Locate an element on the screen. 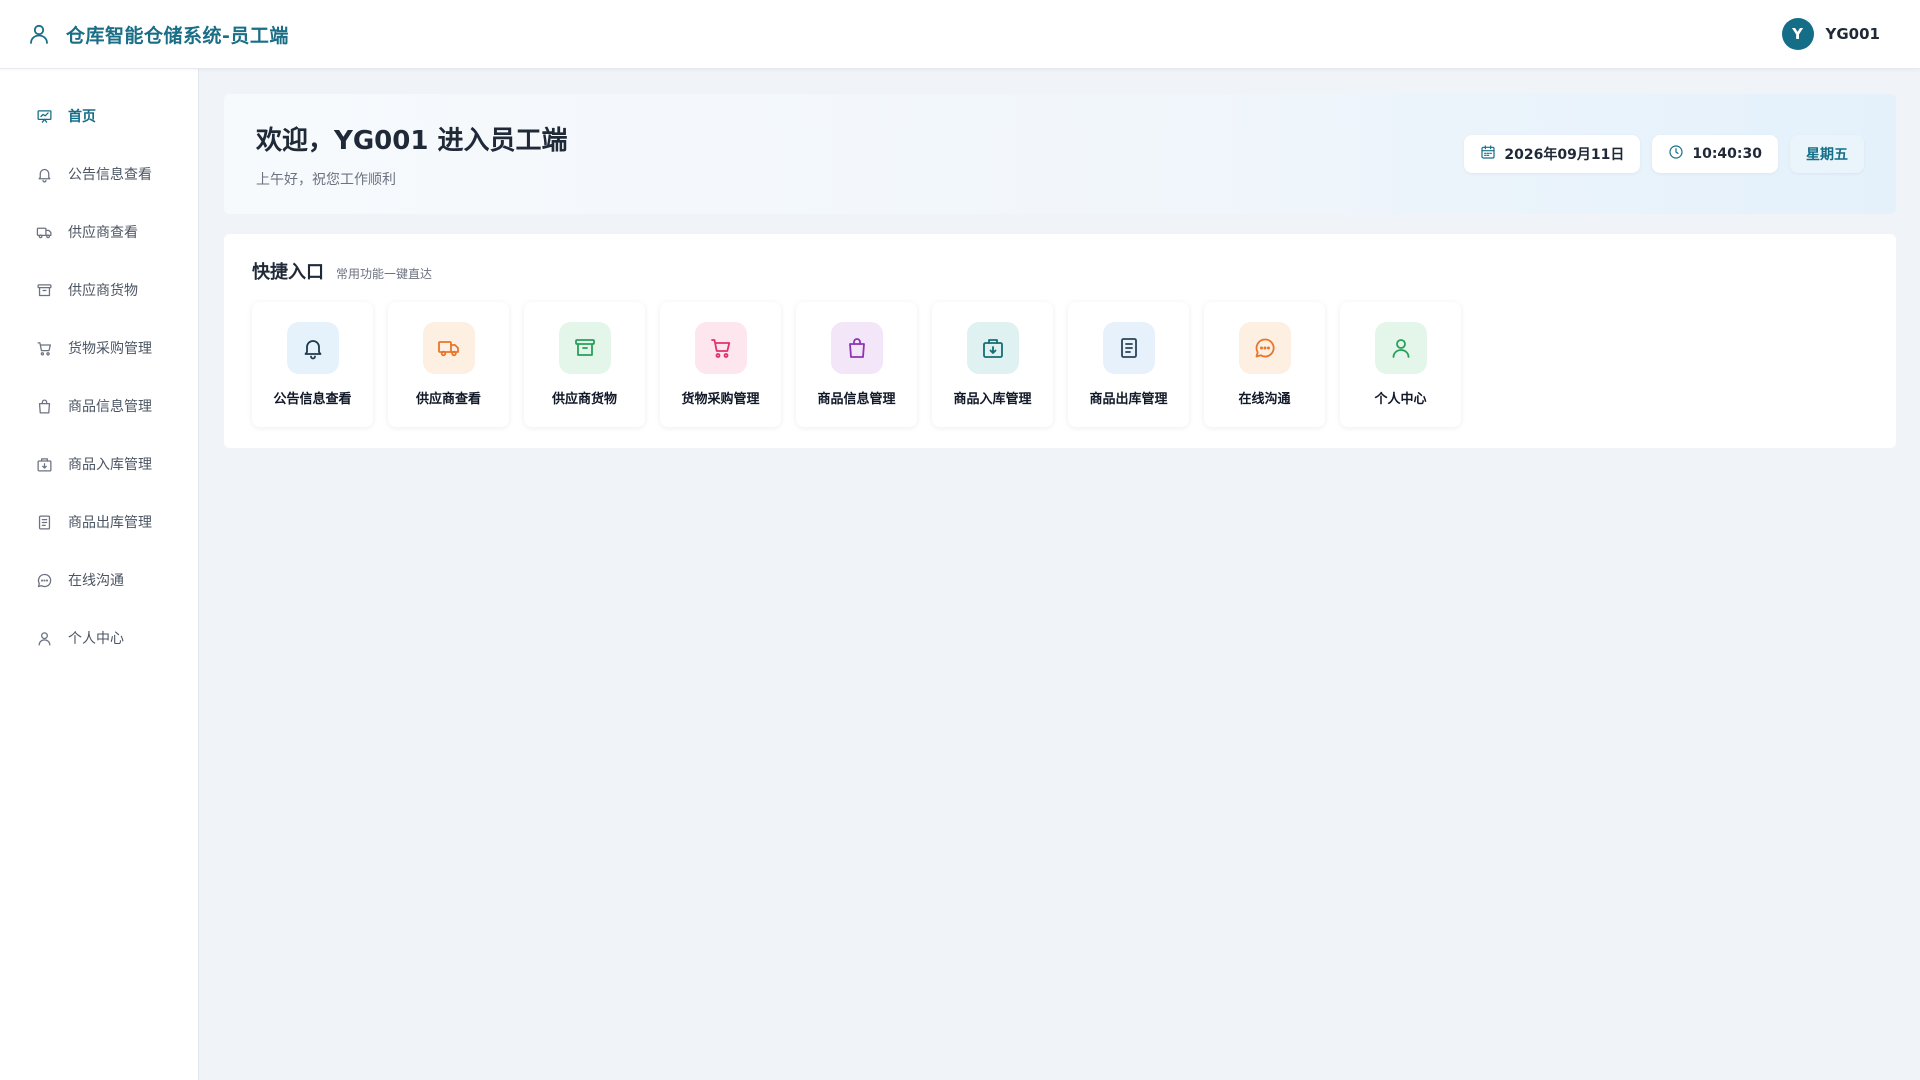 The width and height of the screenshot is (1920, 1080). user-name: YG001 is located at coordinates (1853, 34).